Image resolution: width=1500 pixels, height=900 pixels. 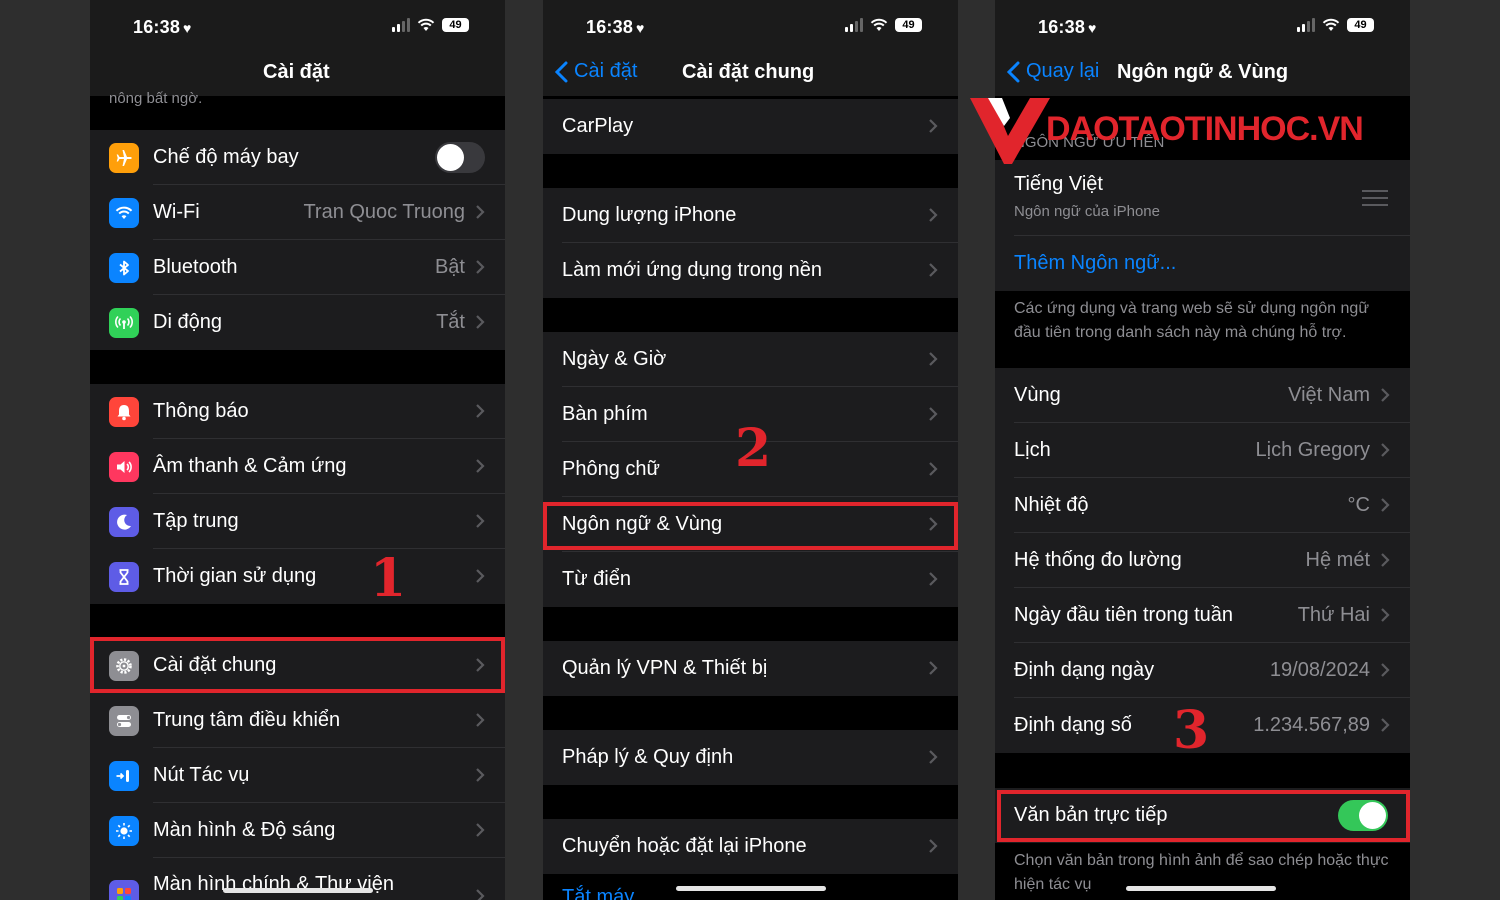 What do you see at coordinates (1084, 670) in the screenshot?
I see `date-format-row-label: Định dạng ngày` at bounding box center [1084, 670].